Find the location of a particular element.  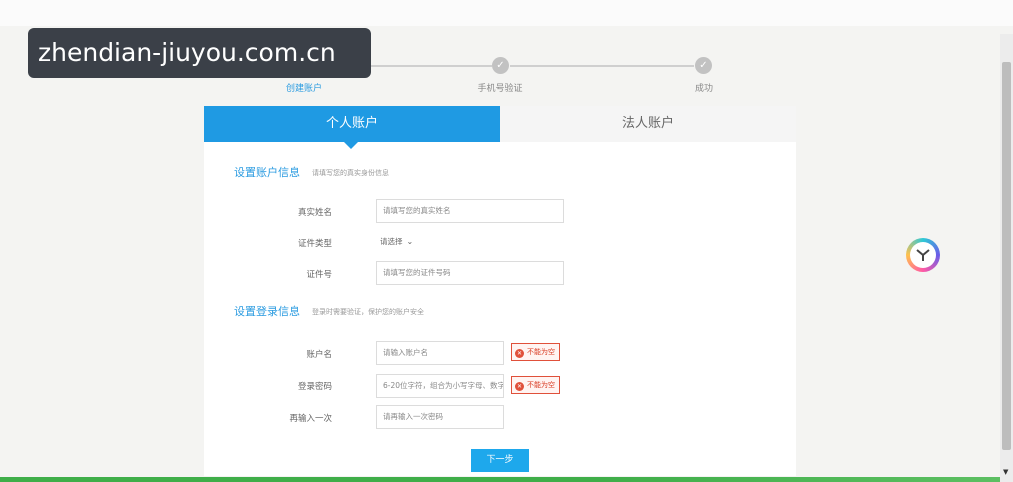

account-type-tabs: 个人账户 法人账户 is located at coordinates (500, 124).